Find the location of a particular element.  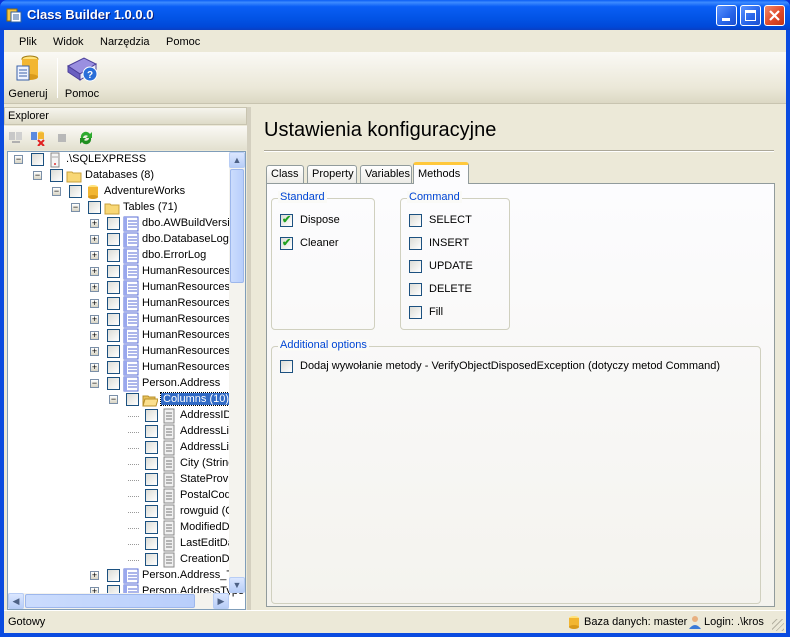

tab-class: Class is located at coordinates (285, 174).